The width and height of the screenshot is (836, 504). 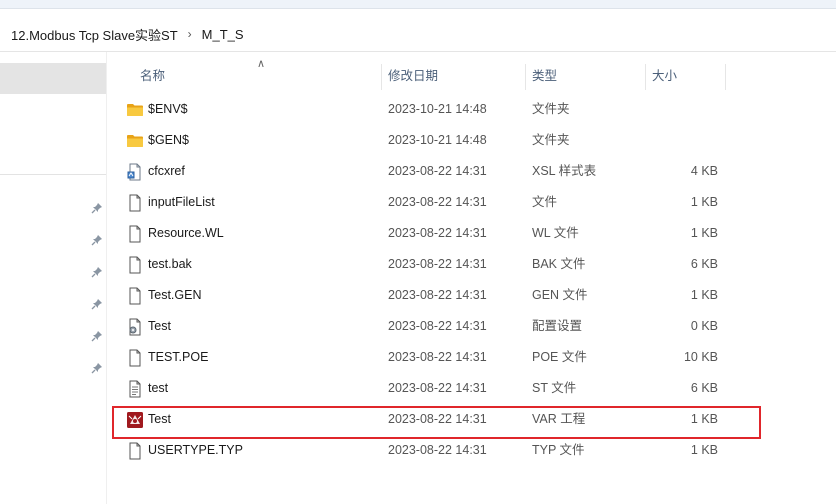 I want to click on file-row: Test 2023-08-22 14:31 配置设置 0 KB, so click(x=435, y=326).